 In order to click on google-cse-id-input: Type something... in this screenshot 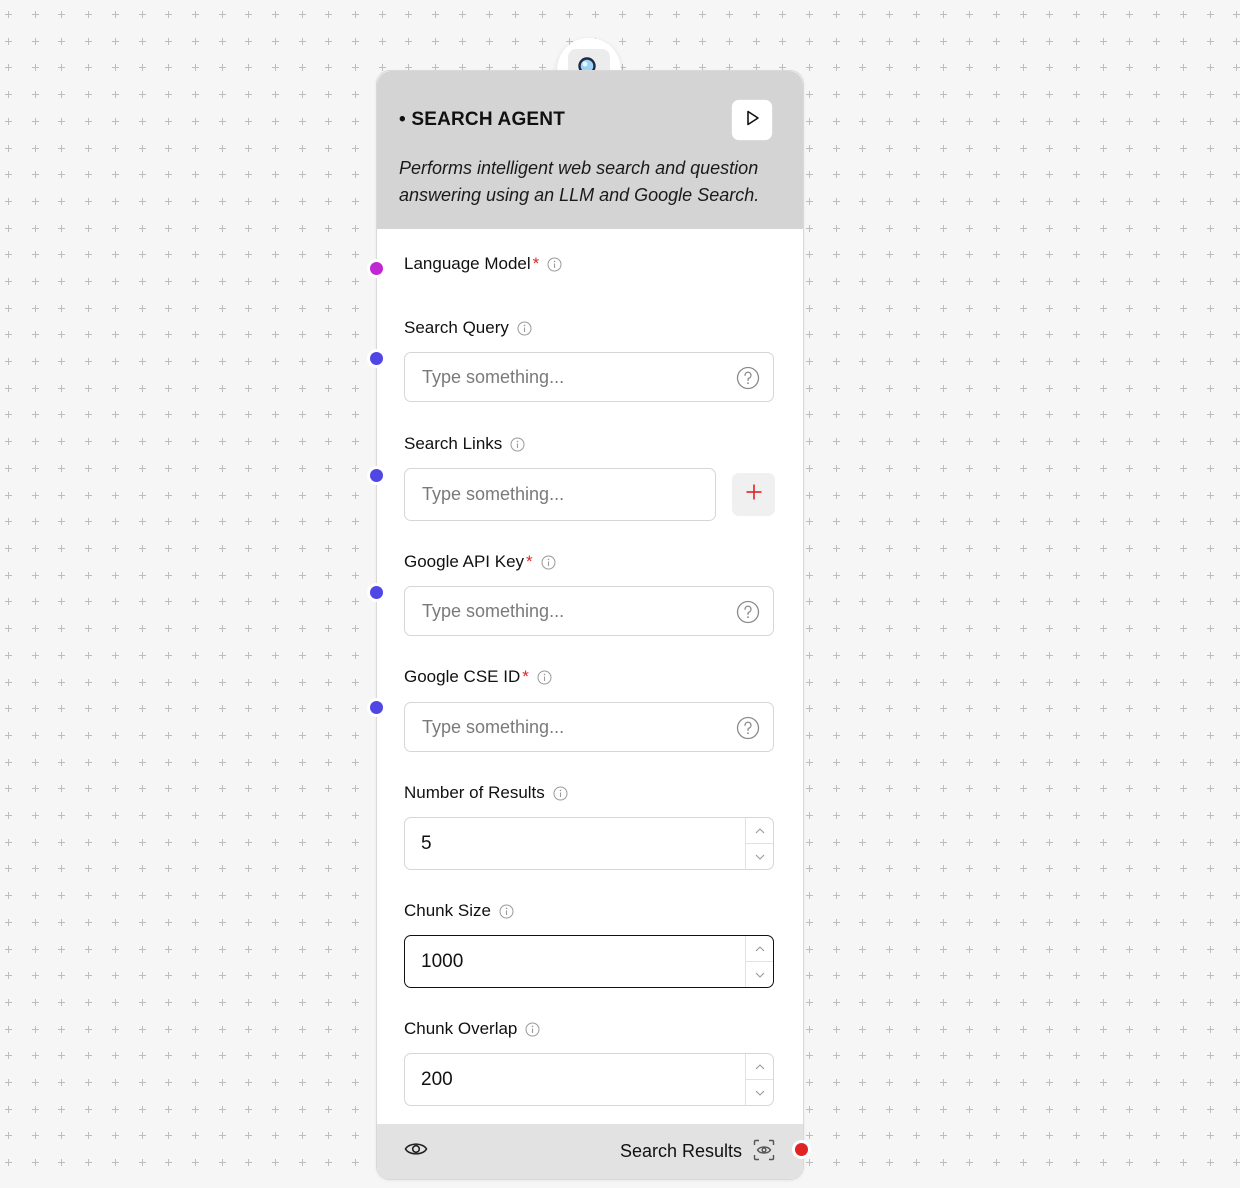, I will do `click(589, 727)`.